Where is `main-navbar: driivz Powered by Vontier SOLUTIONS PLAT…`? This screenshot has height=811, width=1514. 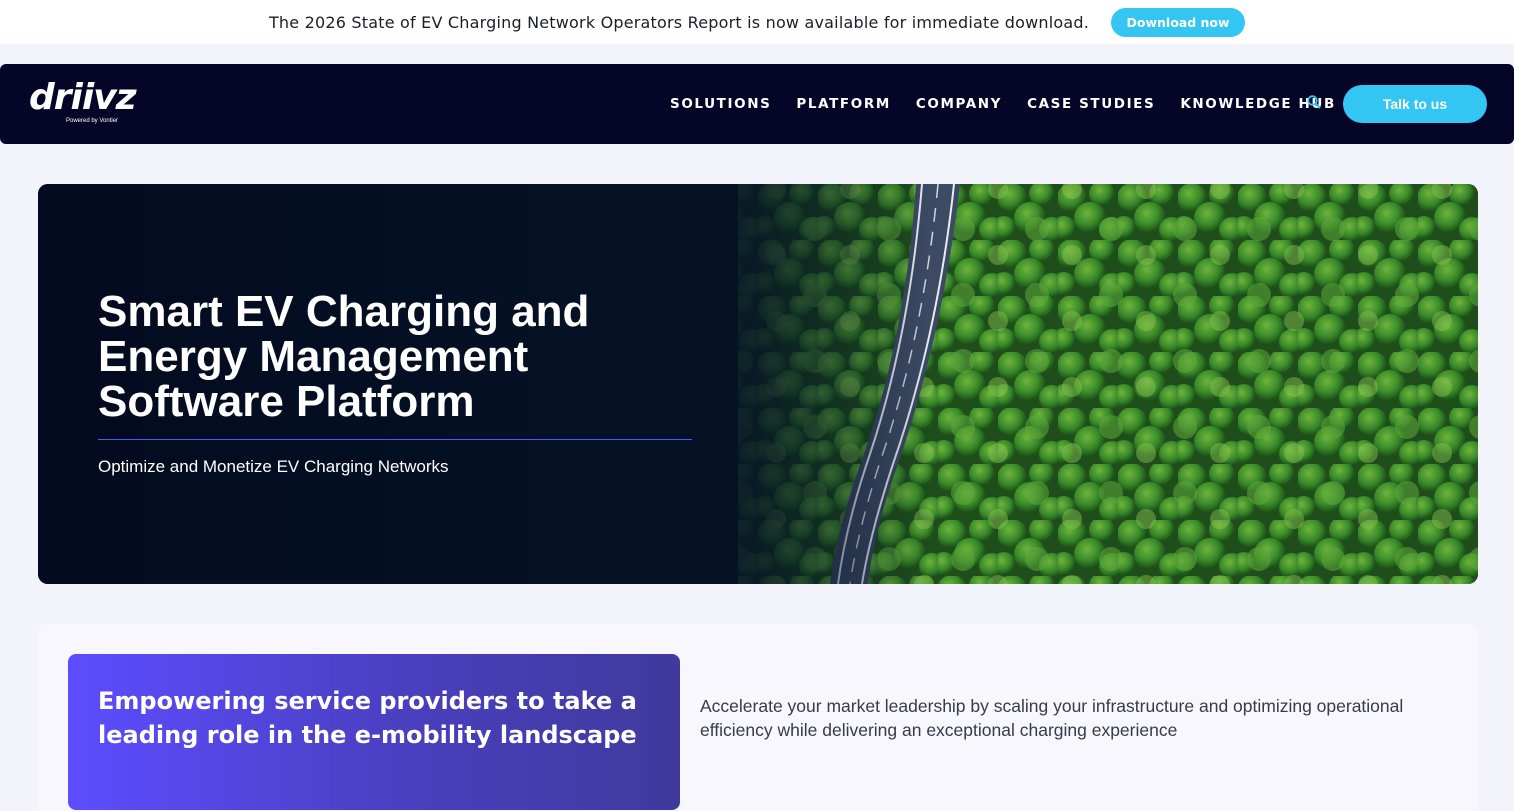 main-navbar: driivz Powered by Vontier SOLUTIONS PLAT… is located at coordinates (757, 104).